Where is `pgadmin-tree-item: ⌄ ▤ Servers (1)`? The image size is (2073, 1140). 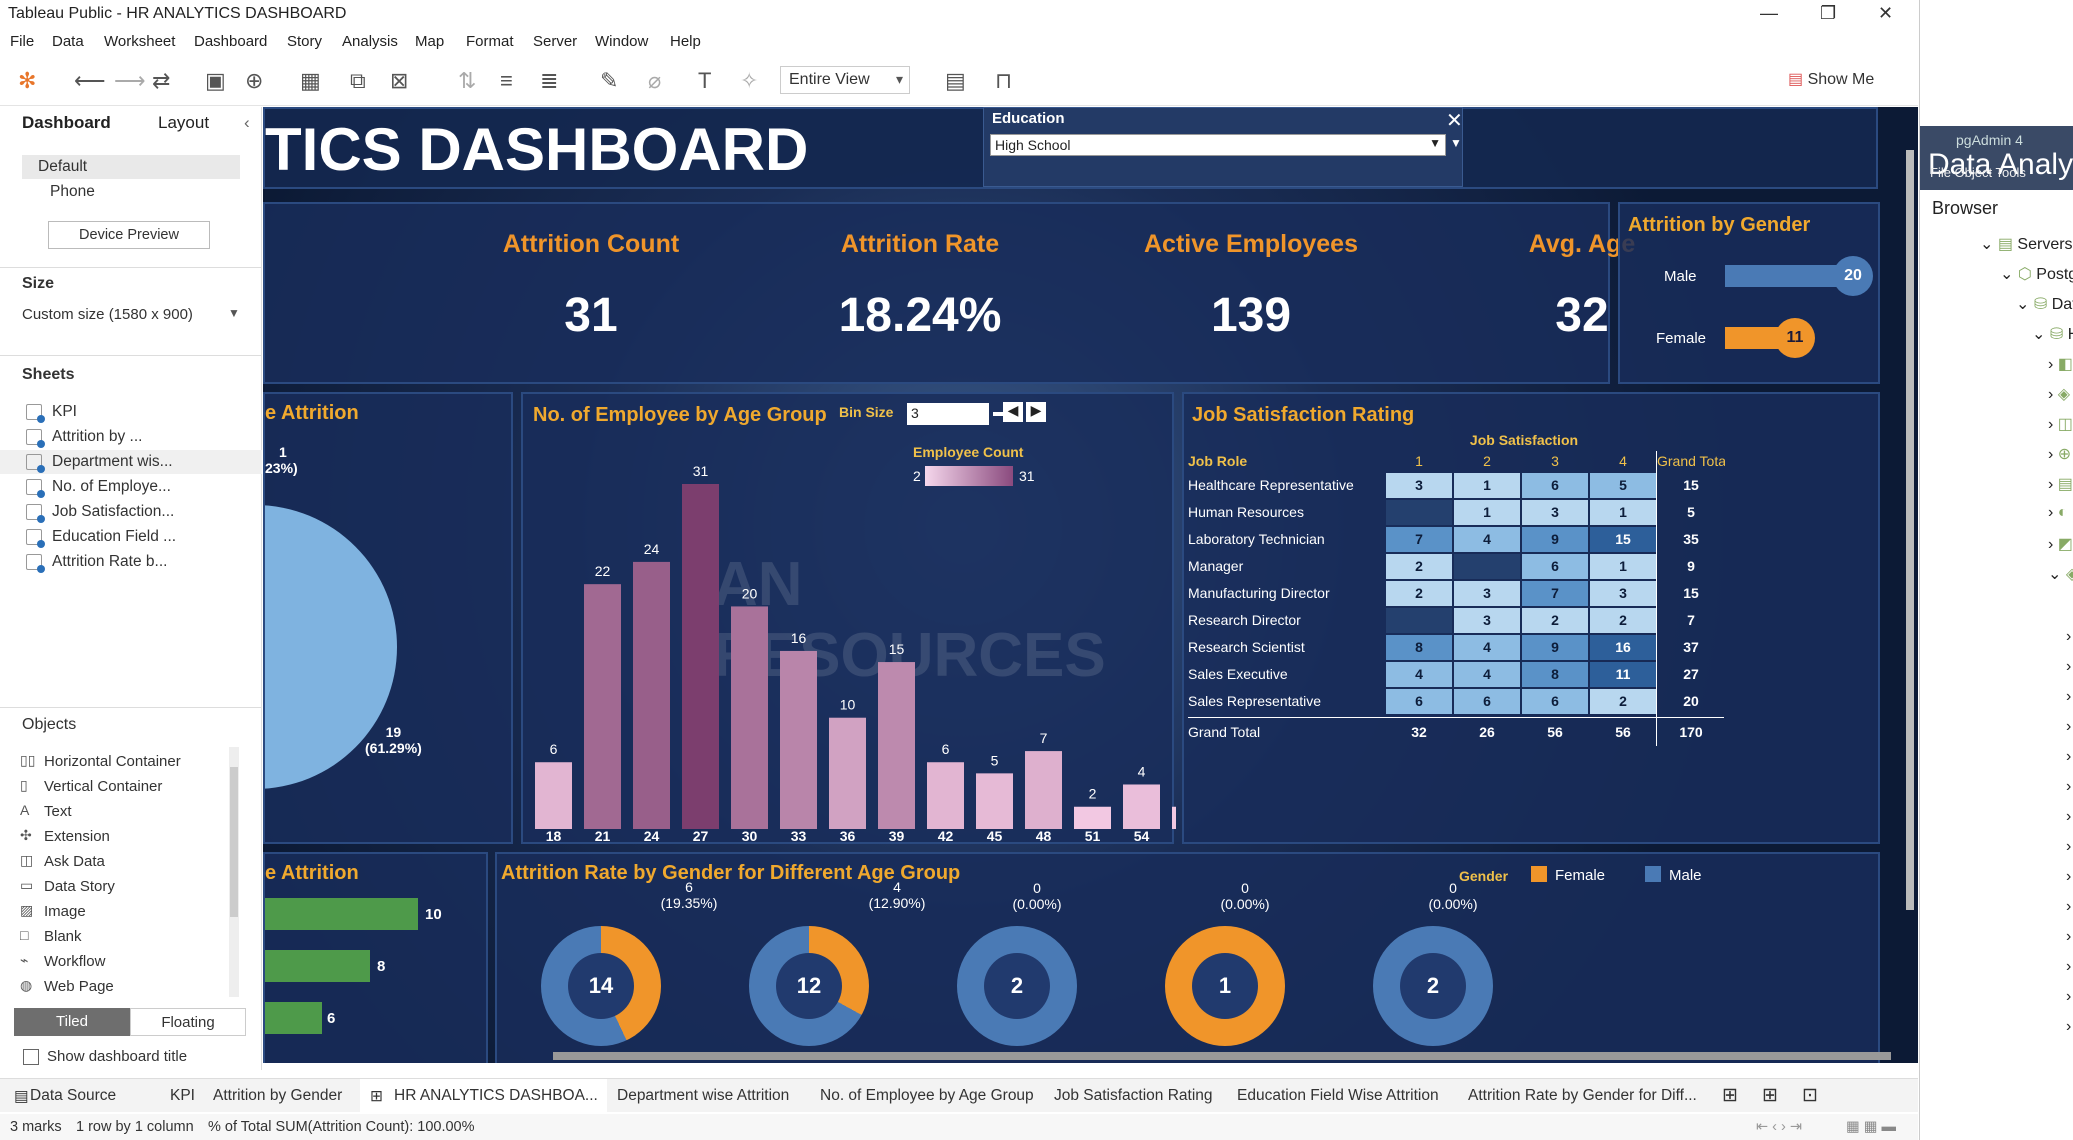
pgadmin-tree-item: ⌄ ▤ Servers (1) is located at coordinates (2026, 244).